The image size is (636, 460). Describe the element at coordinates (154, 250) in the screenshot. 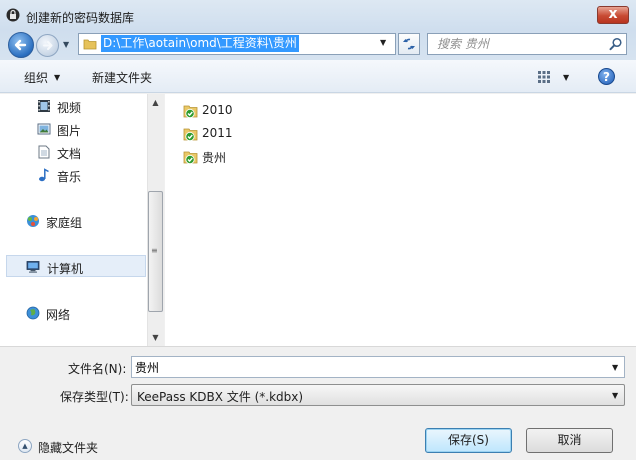

I see `scroll-grip-icon: ≡` at that location.